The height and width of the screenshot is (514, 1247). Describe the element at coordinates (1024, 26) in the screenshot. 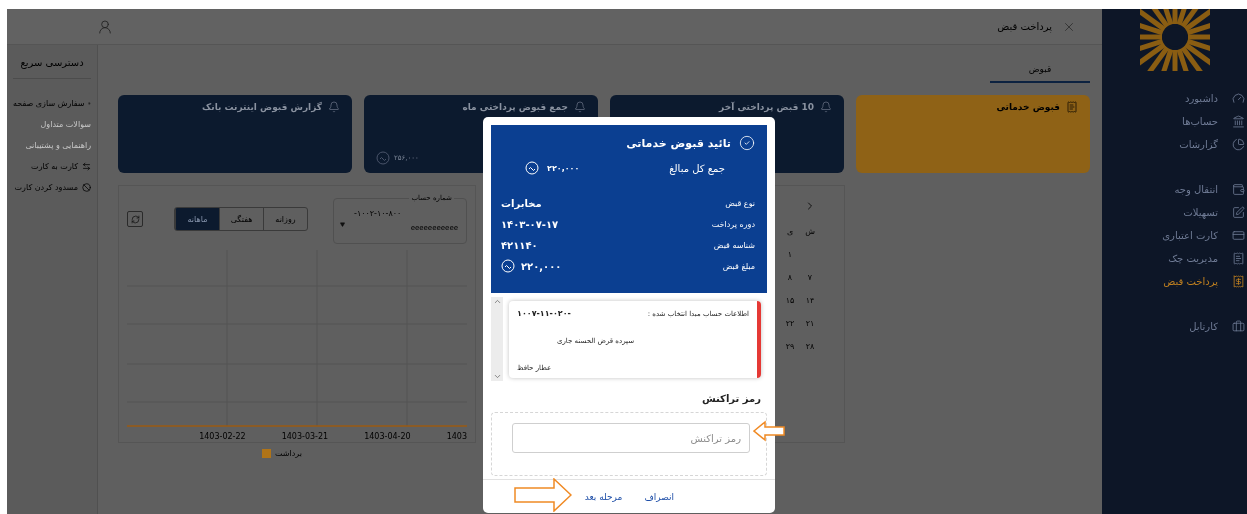

I see `page-title: پرداخت قبض` at that location.